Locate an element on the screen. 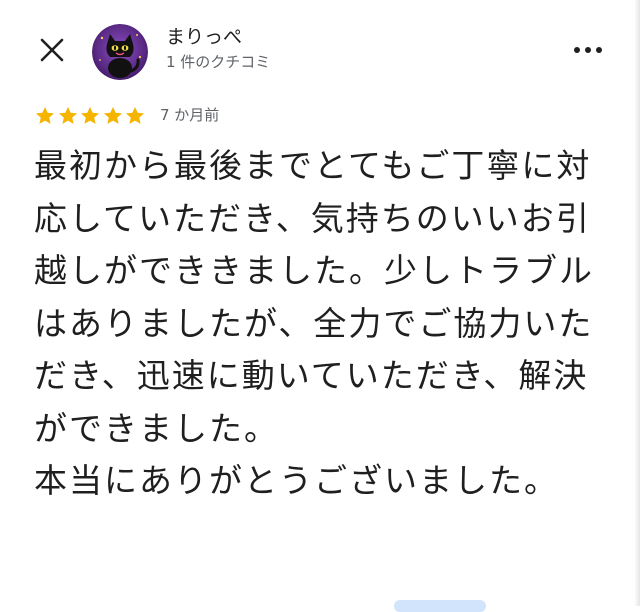 This screenshot has width=640, height=612. more-options-button is located at coordinates (588, 50).